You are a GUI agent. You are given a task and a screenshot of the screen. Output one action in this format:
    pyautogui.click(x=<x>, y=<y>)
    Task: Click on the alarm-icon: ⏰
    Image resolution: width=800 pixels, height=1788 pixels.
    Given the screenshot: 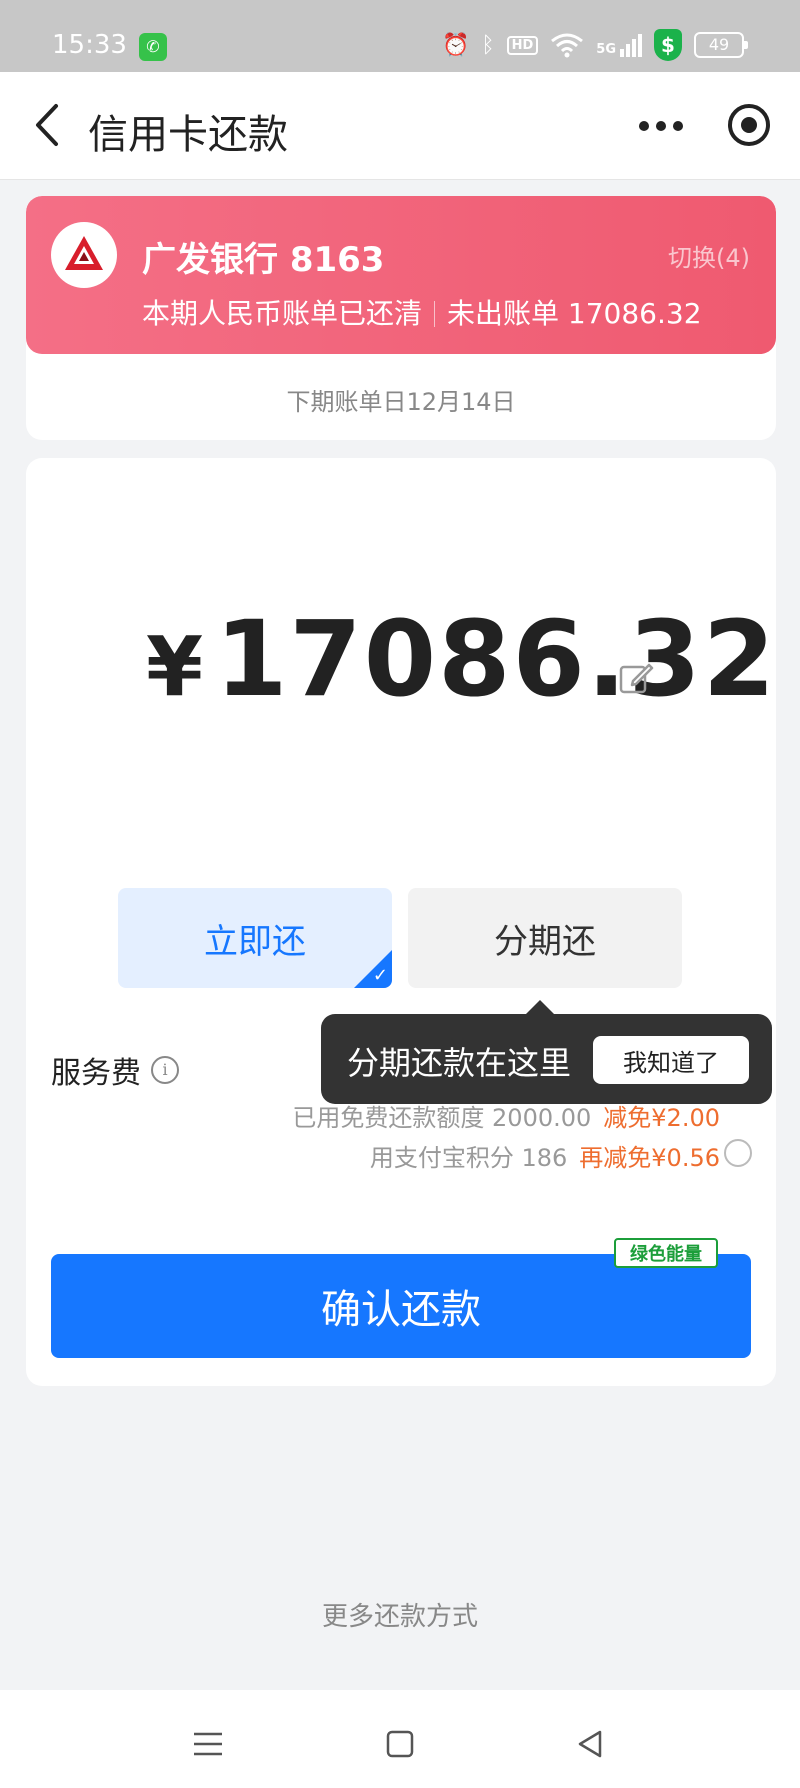 What is the action you would take?
    pyautogui.click(x=456, y=45)
    